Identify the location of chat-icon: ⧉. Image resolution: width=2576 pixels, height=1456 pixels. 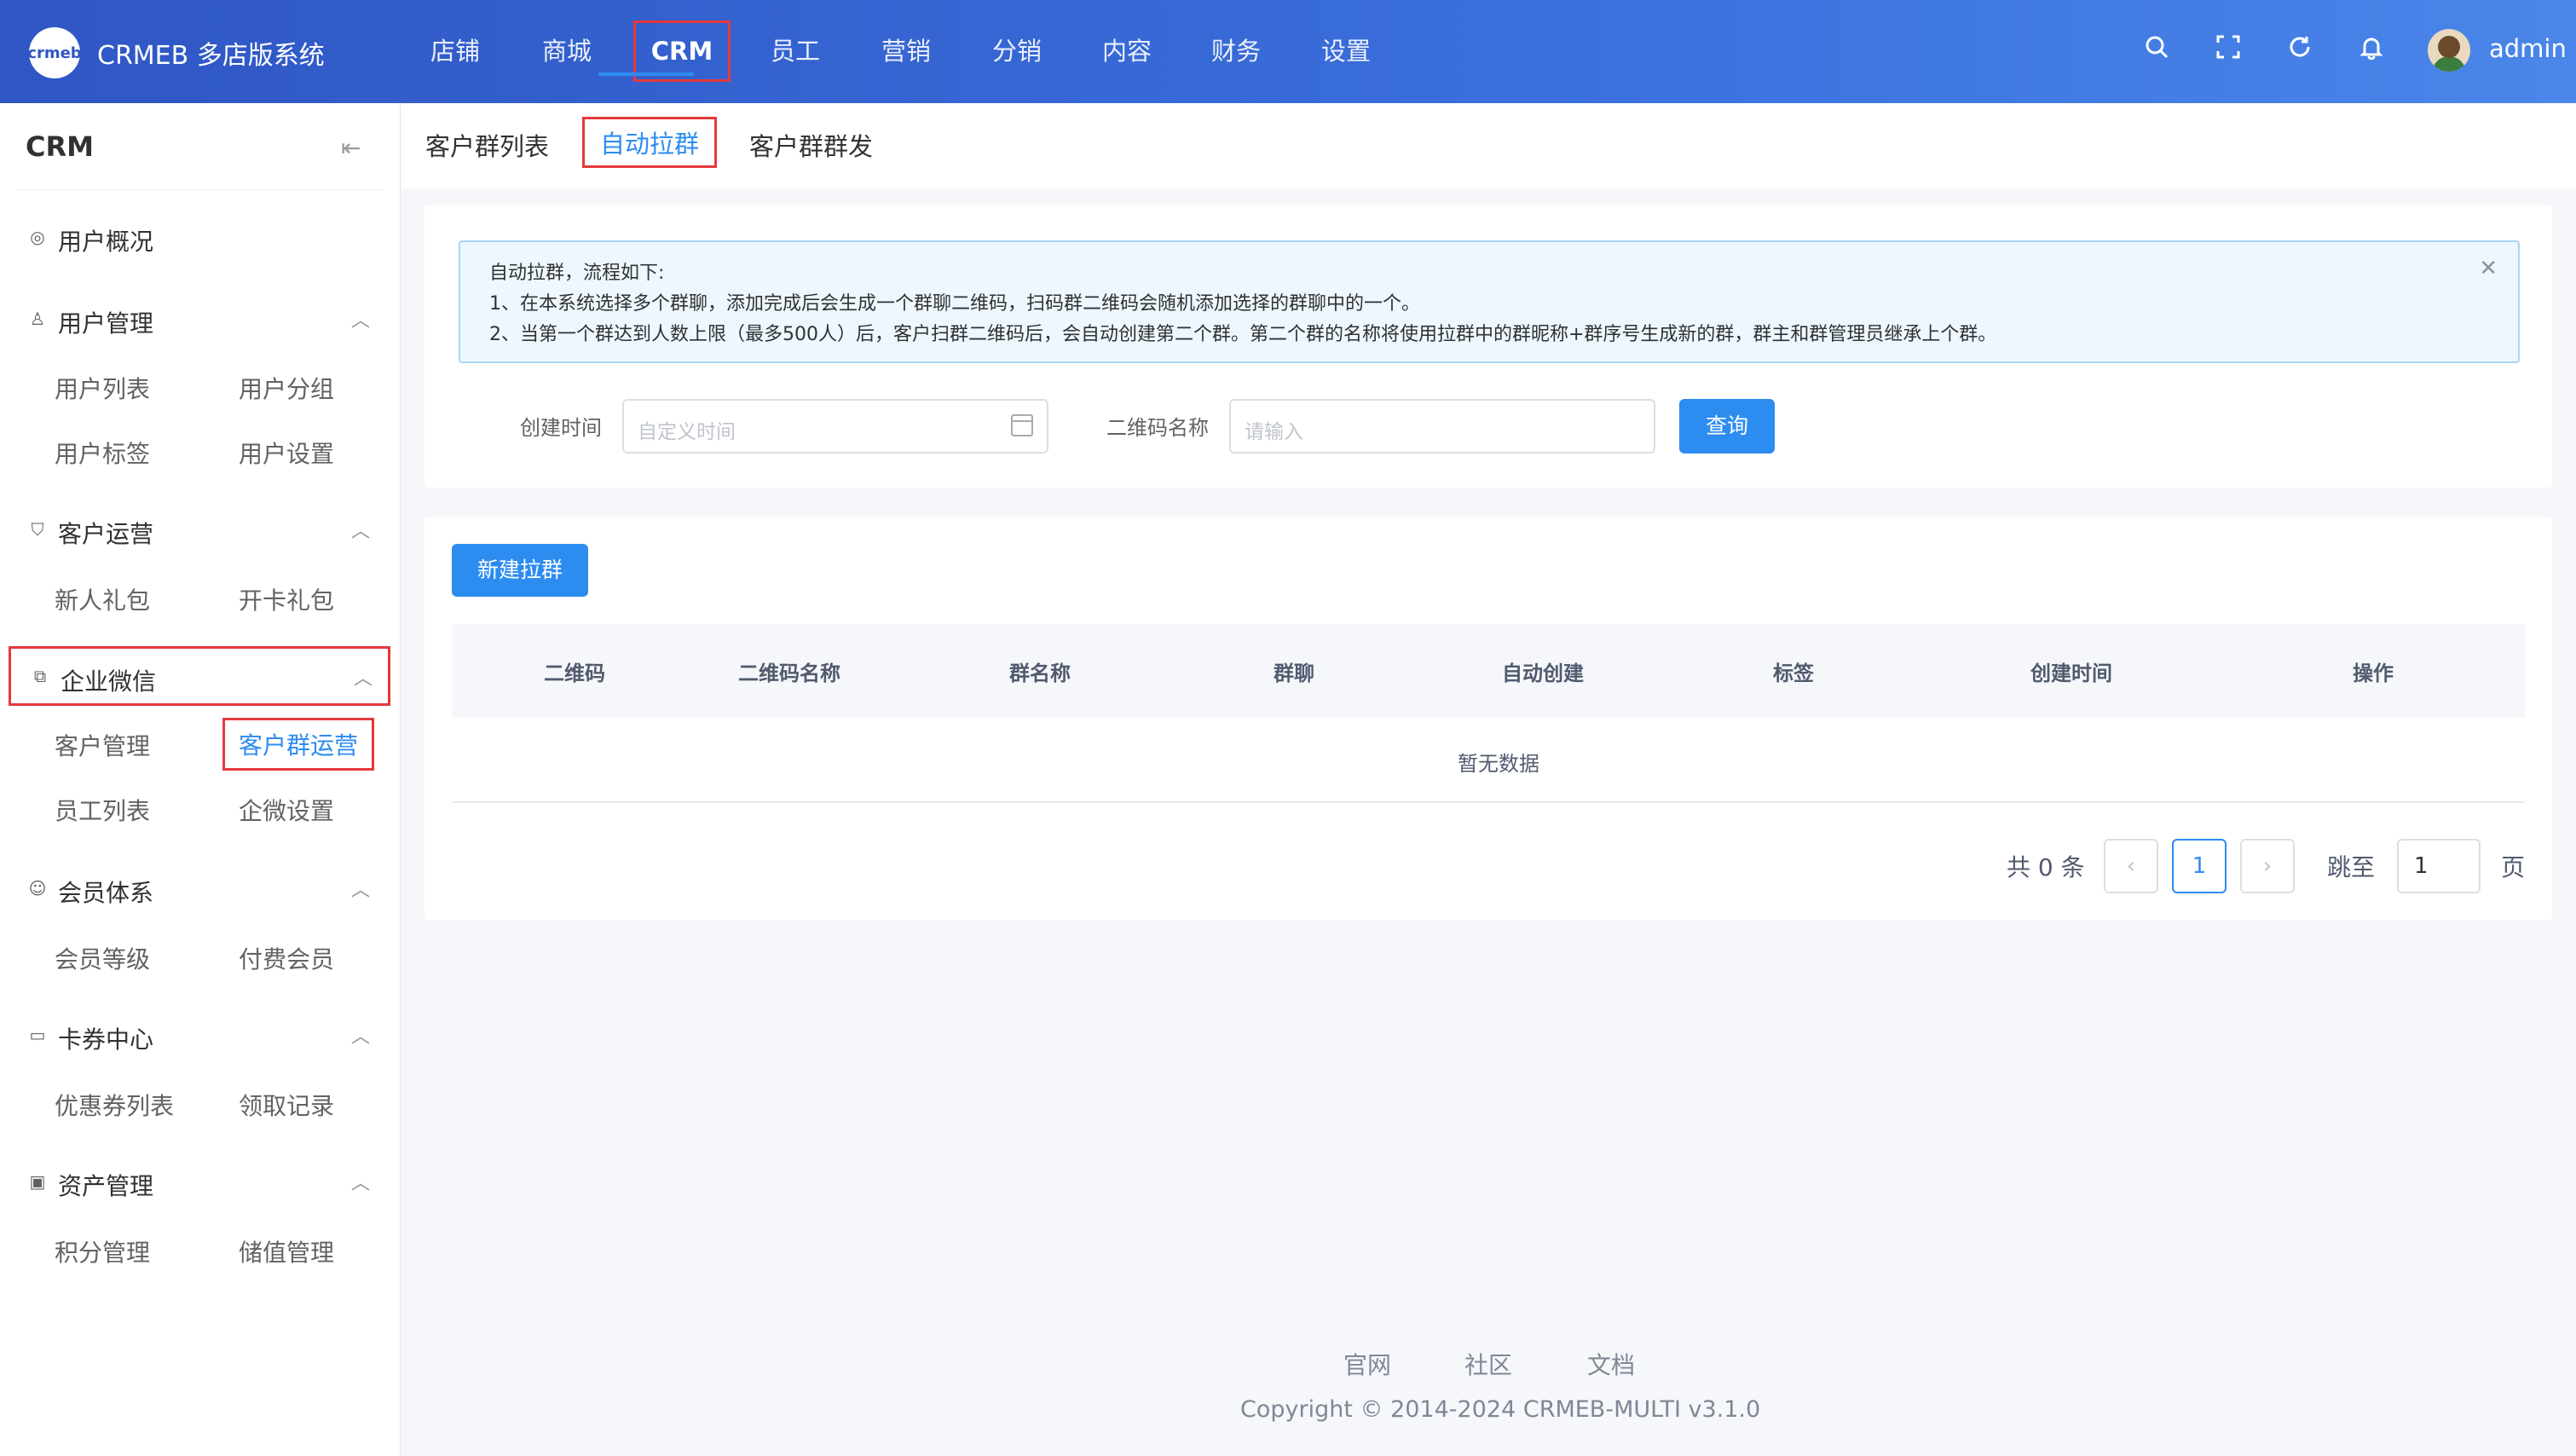
(40, 676).